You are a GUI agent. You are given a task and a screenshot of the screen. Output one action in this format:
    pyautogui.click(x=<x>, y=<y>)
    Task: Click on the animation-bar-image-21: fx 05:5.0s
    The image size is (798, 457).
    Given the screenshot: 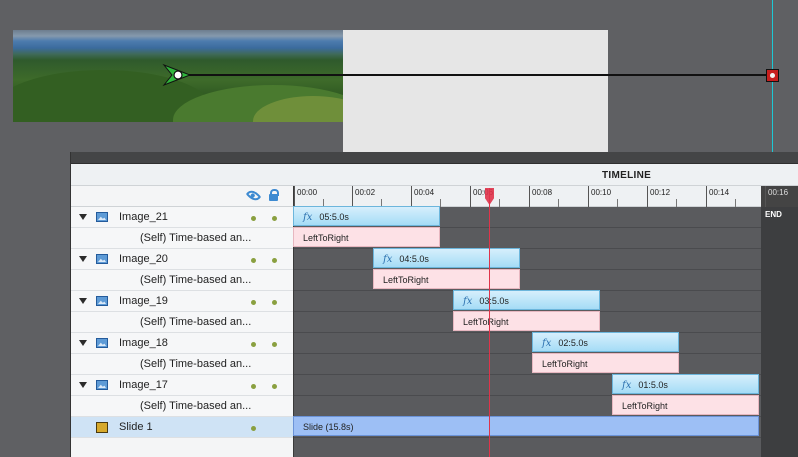 What is the action you would take?
    pyautogui.click(x=366, y=216)
    